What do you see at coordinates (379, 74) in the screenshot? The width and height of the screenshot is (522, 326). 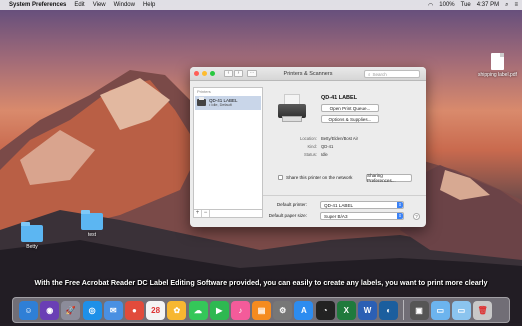 I see `search-placeholder: Search` at bounding box center [379, 74].